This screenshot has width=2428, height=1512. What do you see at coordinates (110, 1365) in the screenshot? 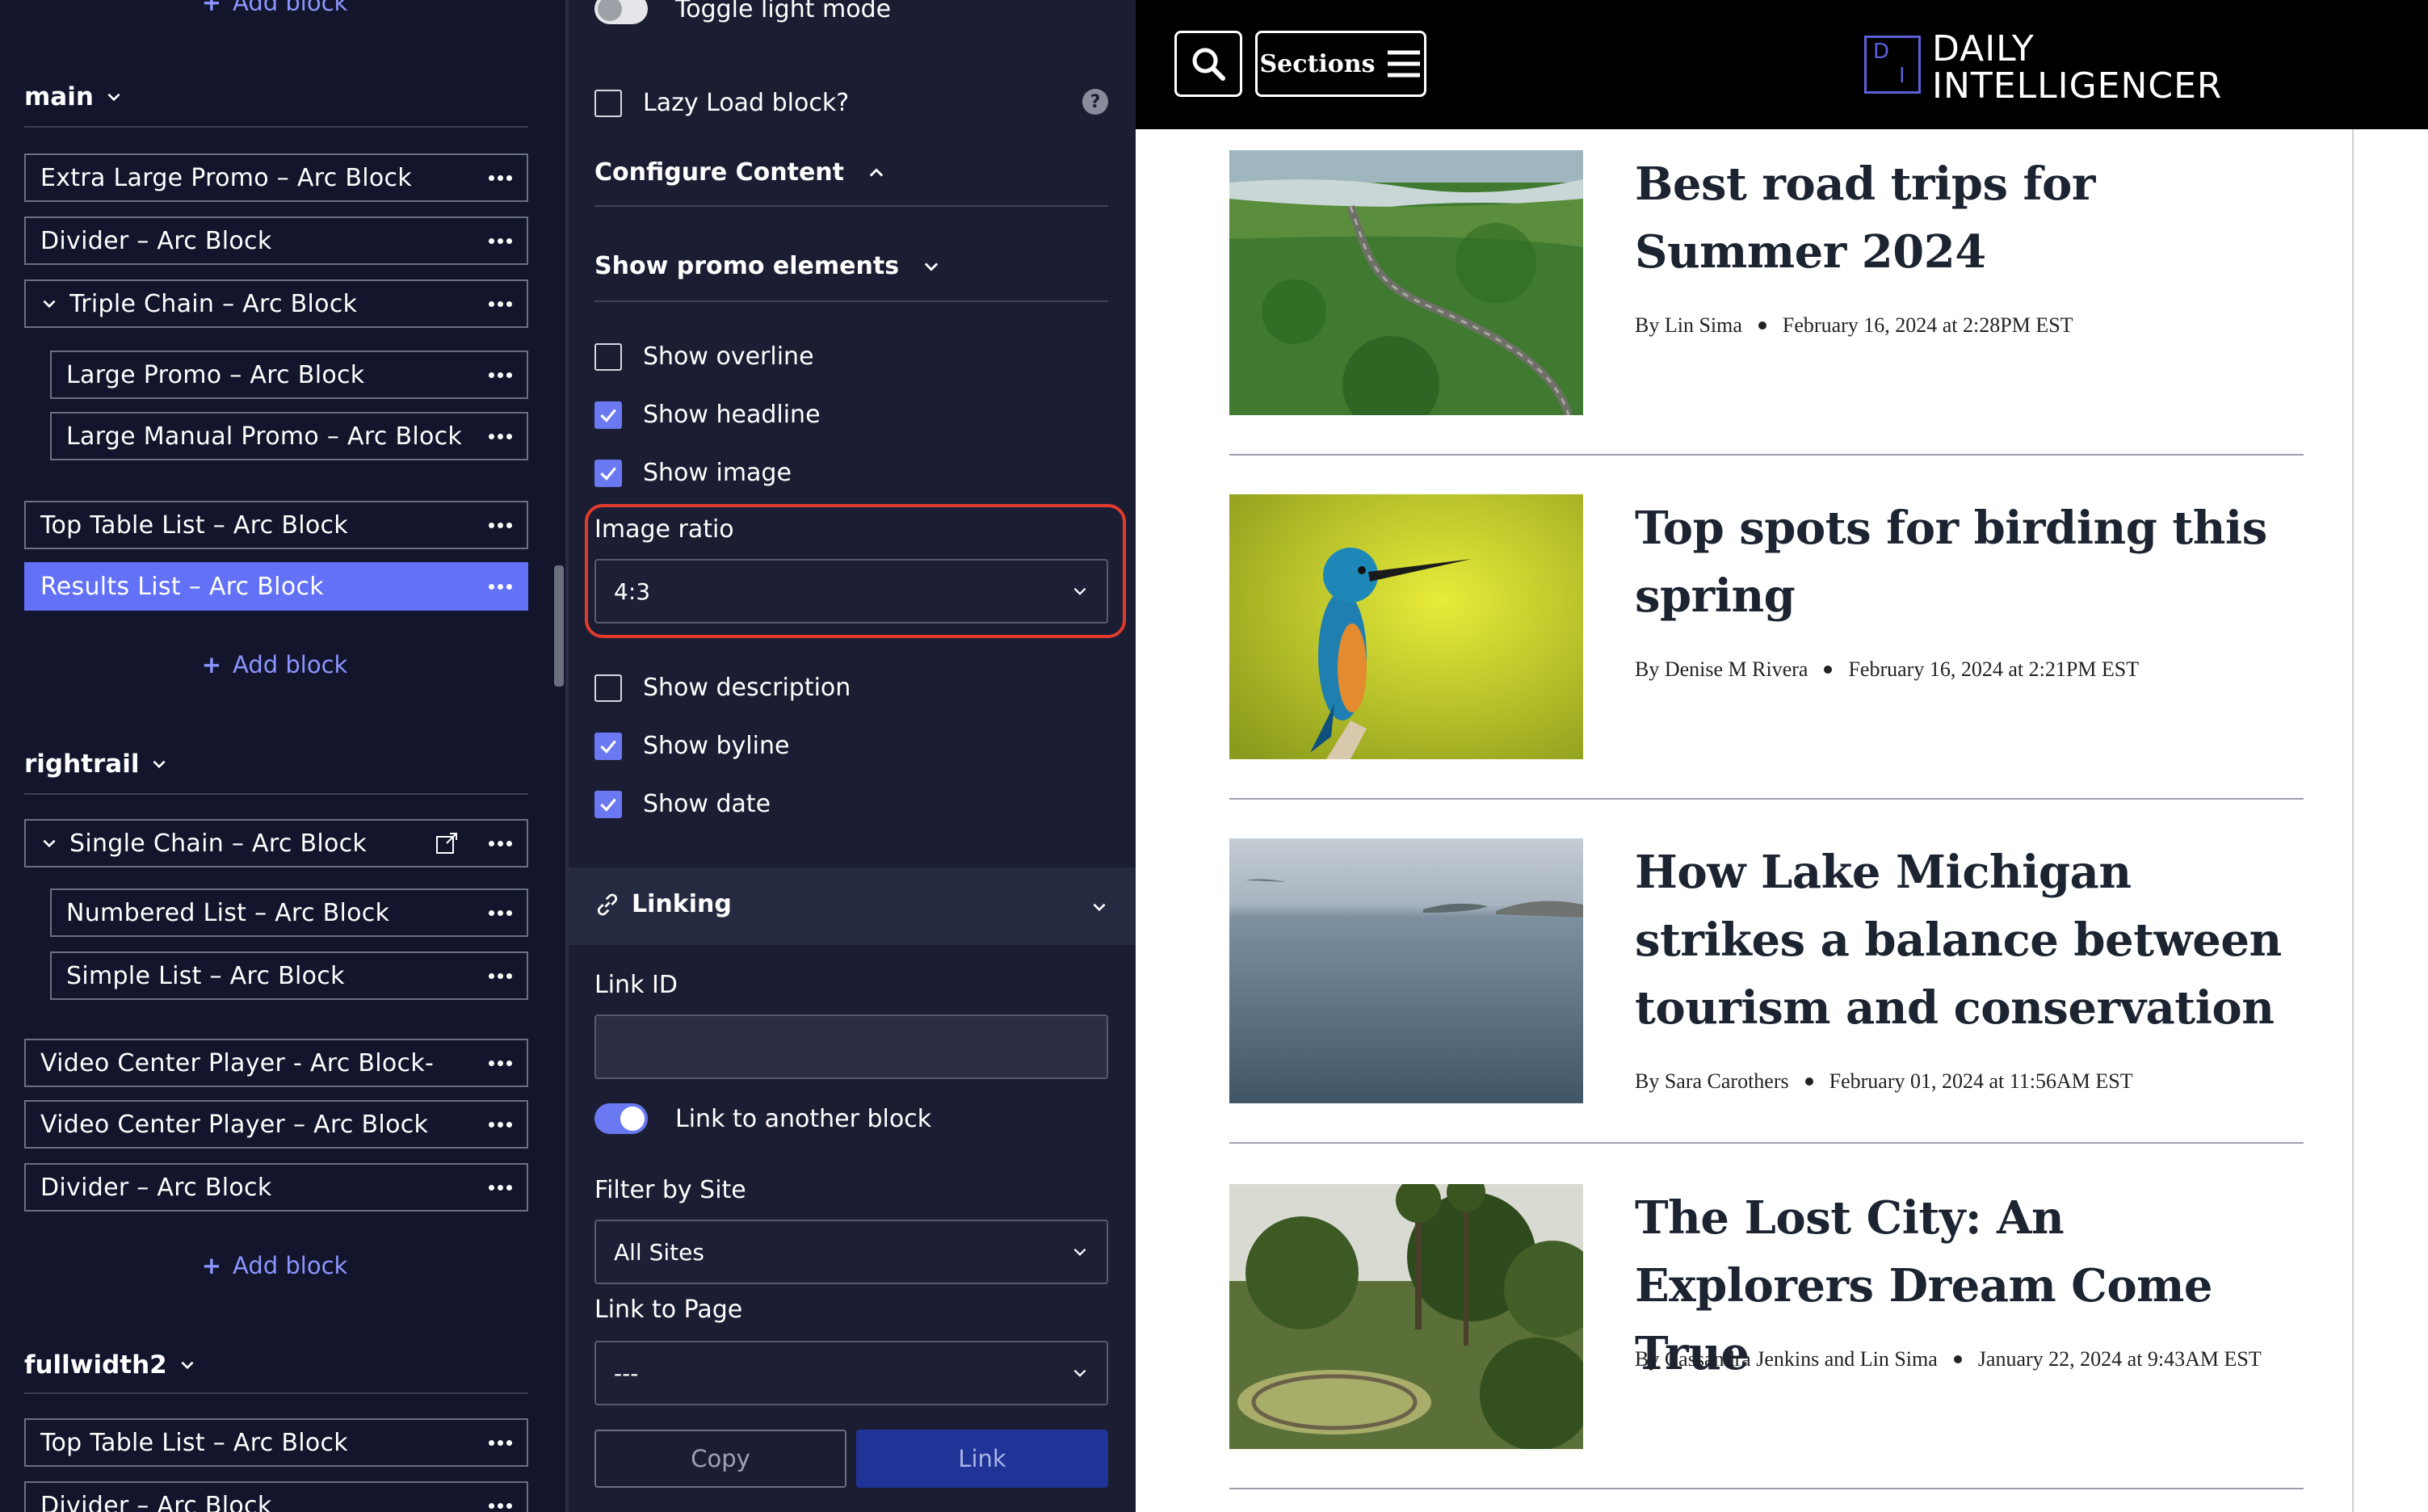
I see `section-fullwidth2-header: fullwidth2` at bounding box center [110, 1365].